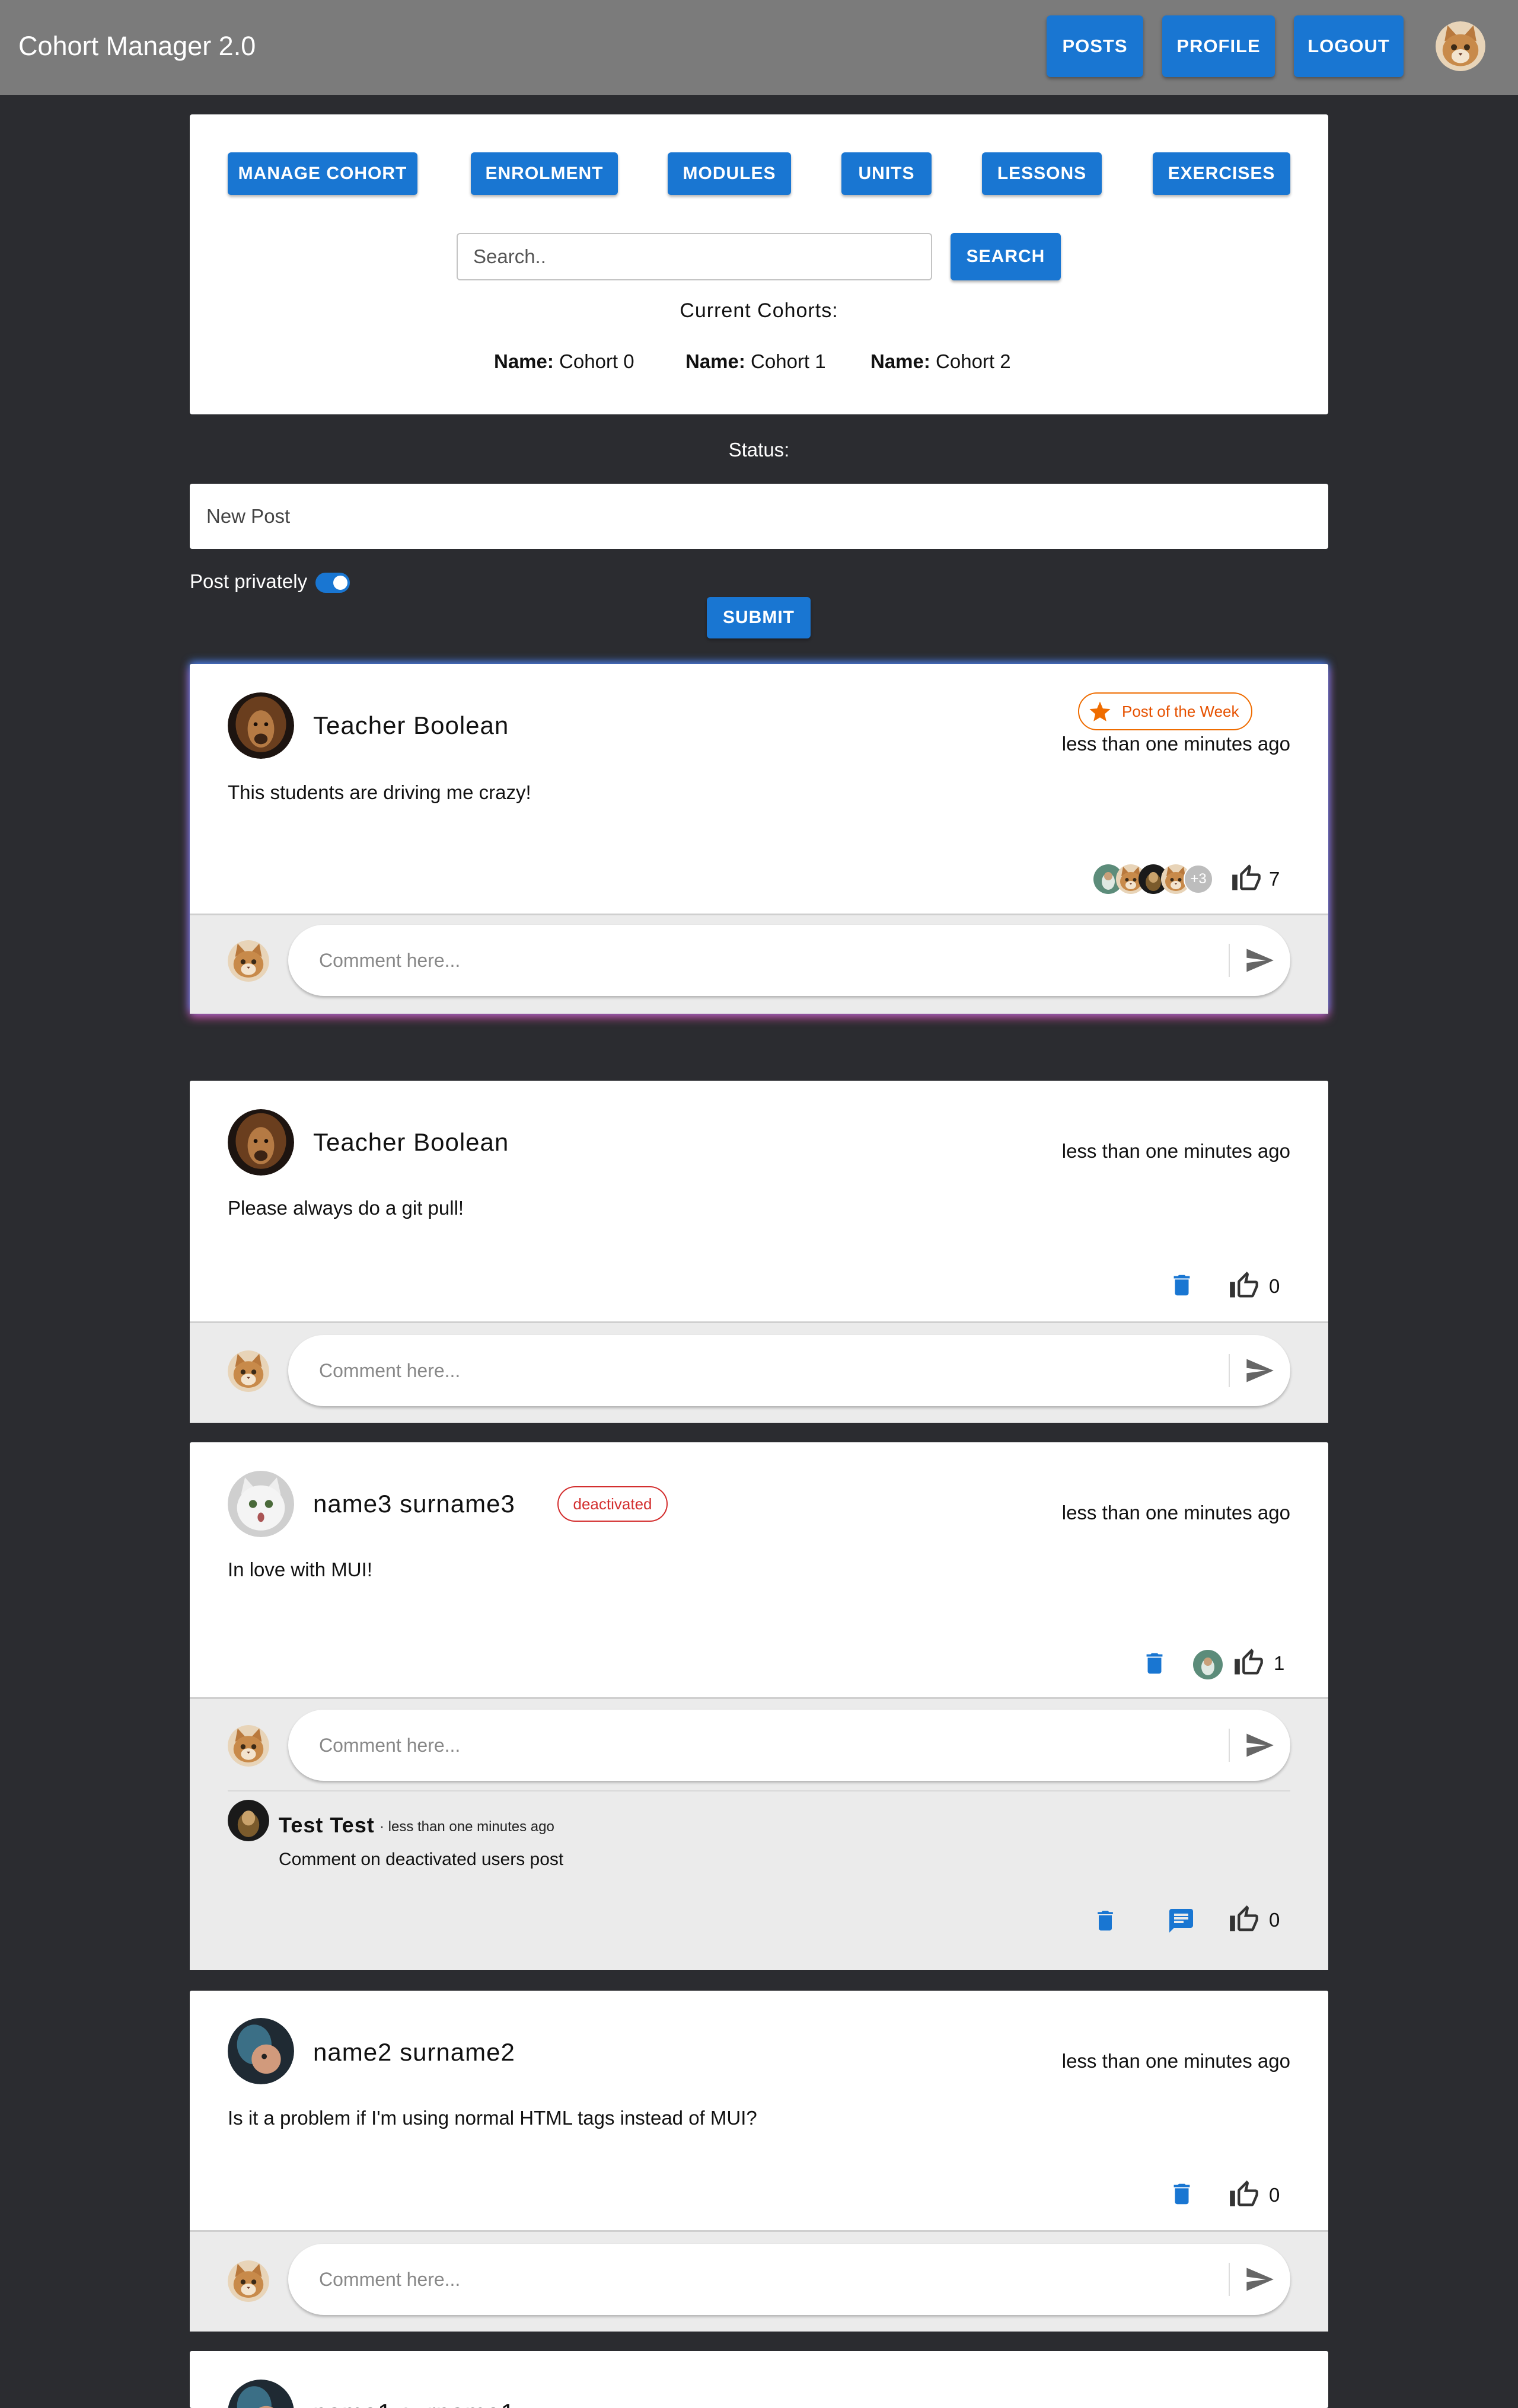  I want to click on comment-author: Test Test, so click(327, 1825).